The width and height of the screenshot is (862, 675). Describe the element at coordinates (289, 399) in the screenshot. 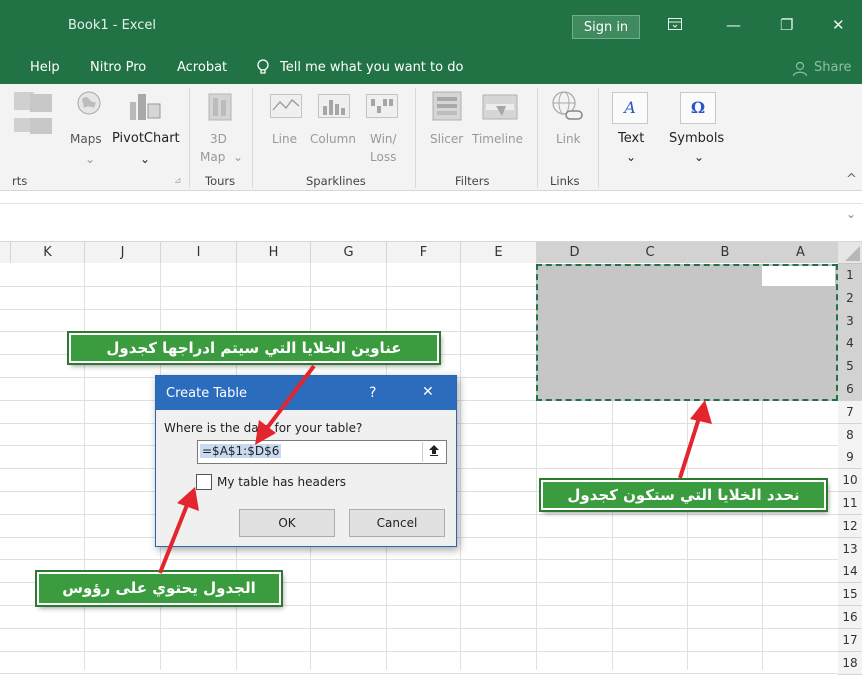

I see `arrow-to-range-input` at that location.